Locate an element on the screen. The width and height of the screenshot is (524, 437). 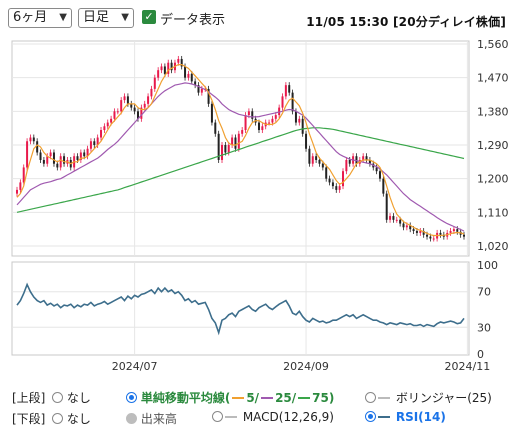
interval-value: 日足 is located at coordinates (96, 17).